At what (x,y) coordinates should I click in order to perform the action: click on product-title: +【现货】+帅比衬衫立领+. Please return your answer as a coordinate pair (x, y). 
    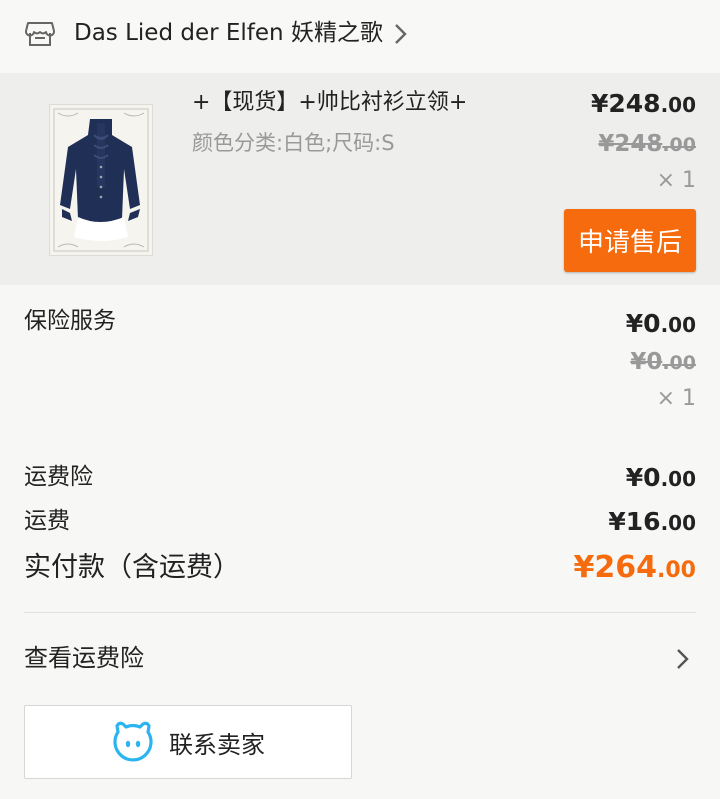
    Looking at the image, I should click on (329, 103).